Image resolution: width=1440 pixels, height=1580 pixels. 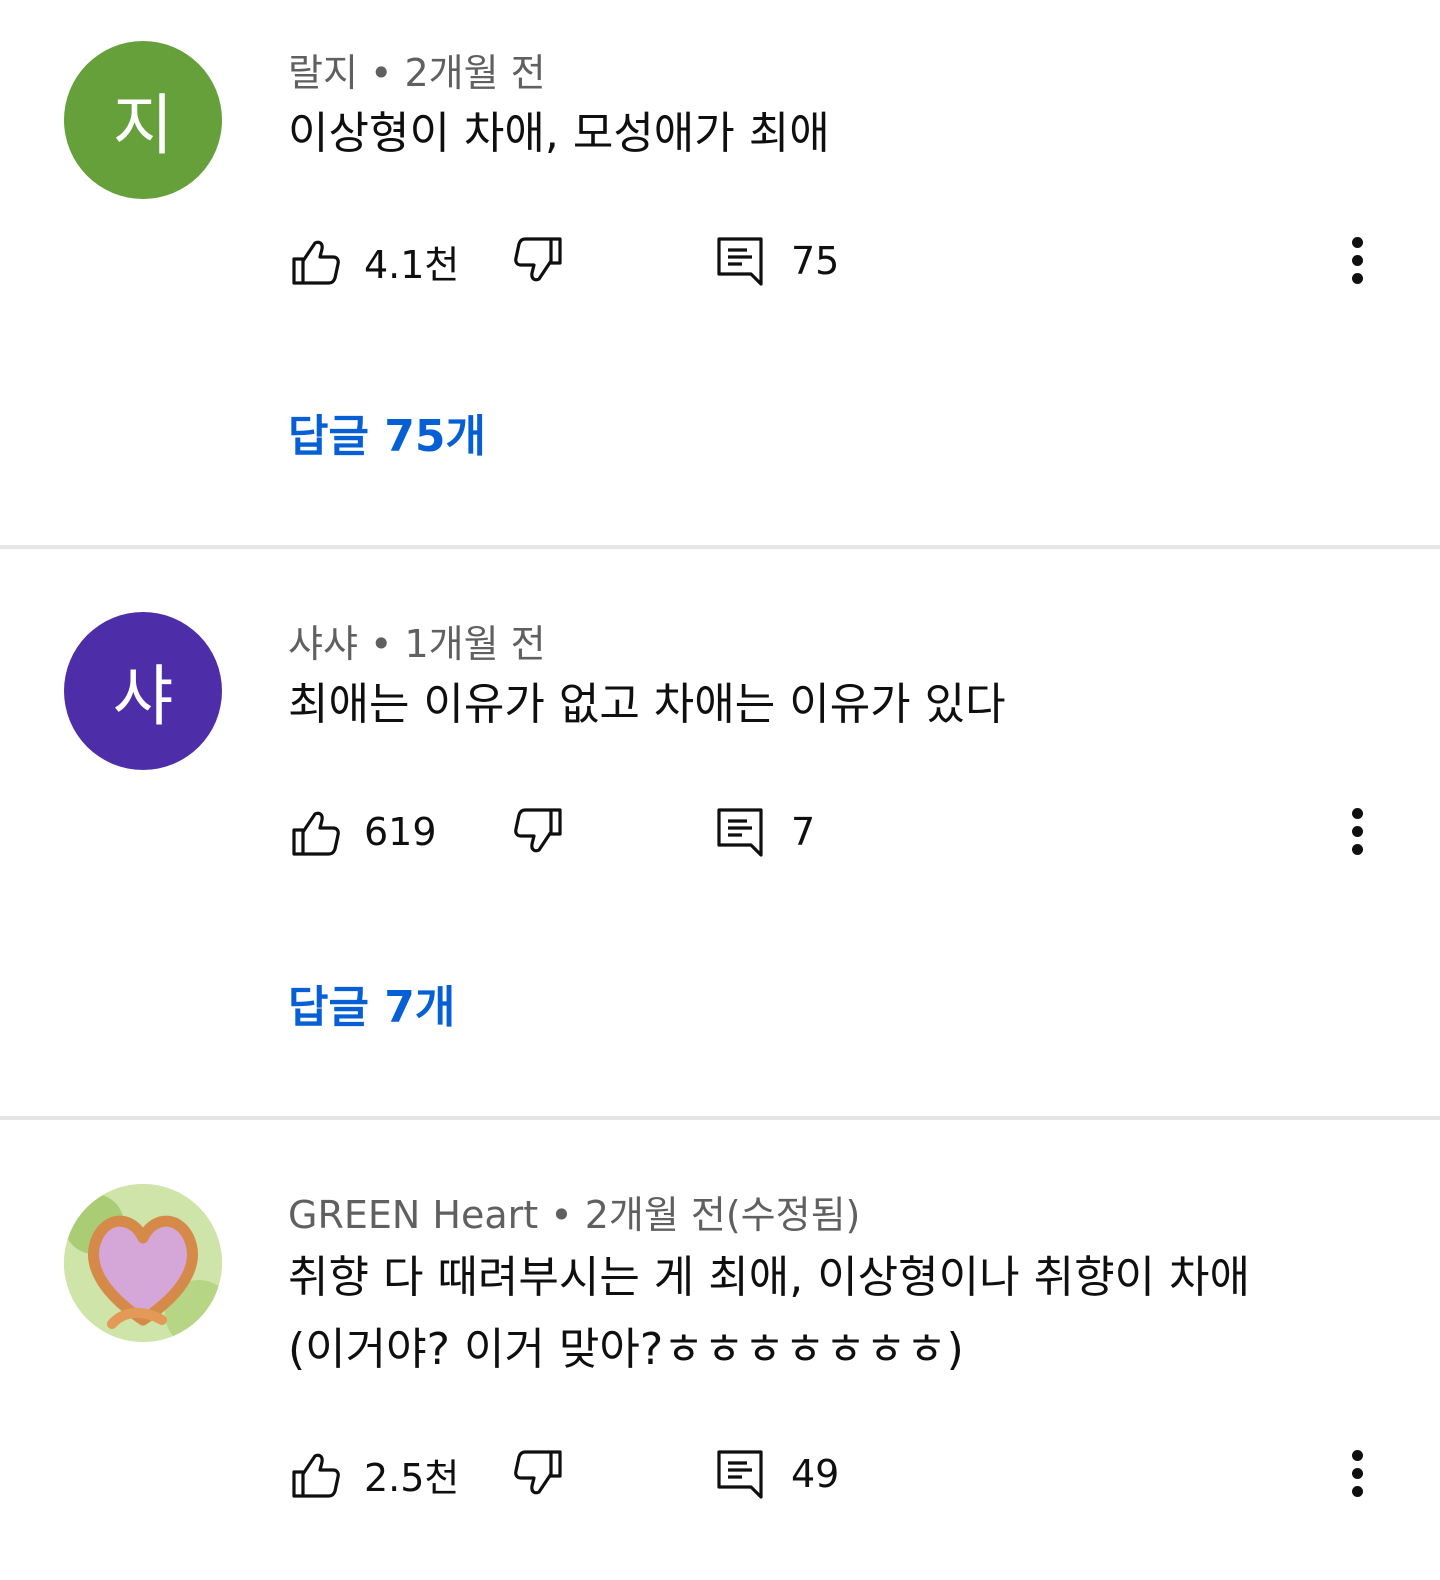 What do you see at coordinates (323, 644) in the screenshot?
I see `author-name: 샤샤` at bounding box center [323, 644].